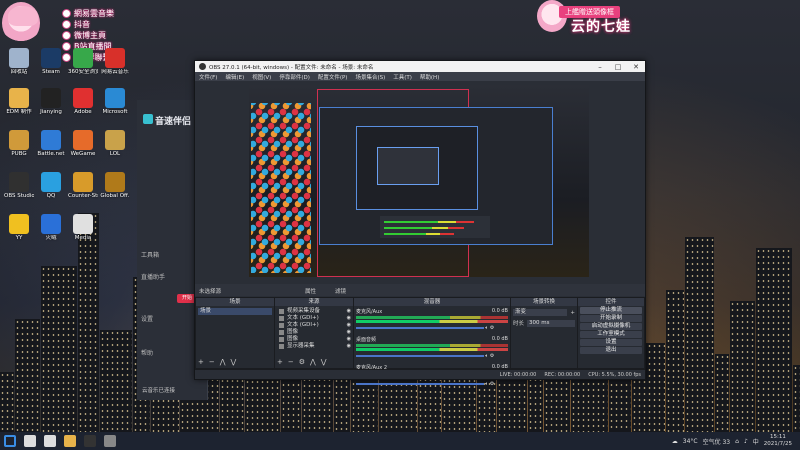 The width and height of the screenshot is (800, 450). I want to click on desktop-icon: 网易云音乐, so click(115, 67).